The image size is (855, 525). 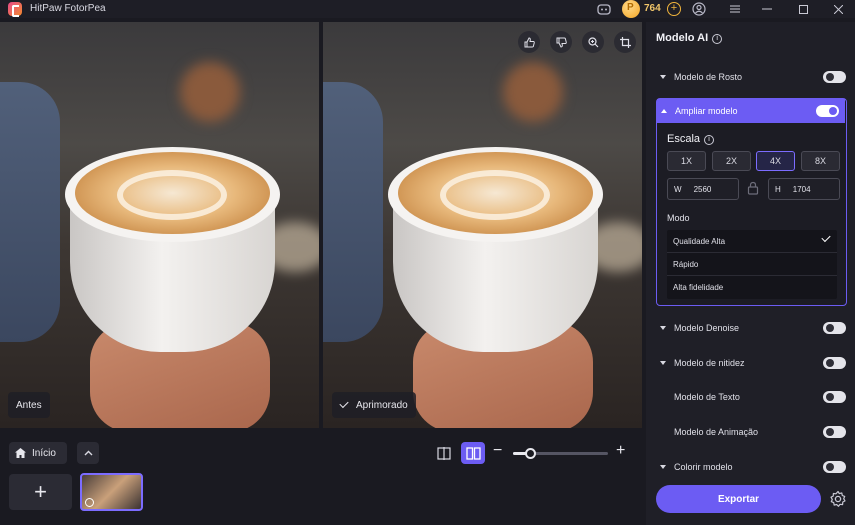 What do you see at coordinates (699, 9) in the screenshot?
I see `user-icon` at bounding box center [699, 9].